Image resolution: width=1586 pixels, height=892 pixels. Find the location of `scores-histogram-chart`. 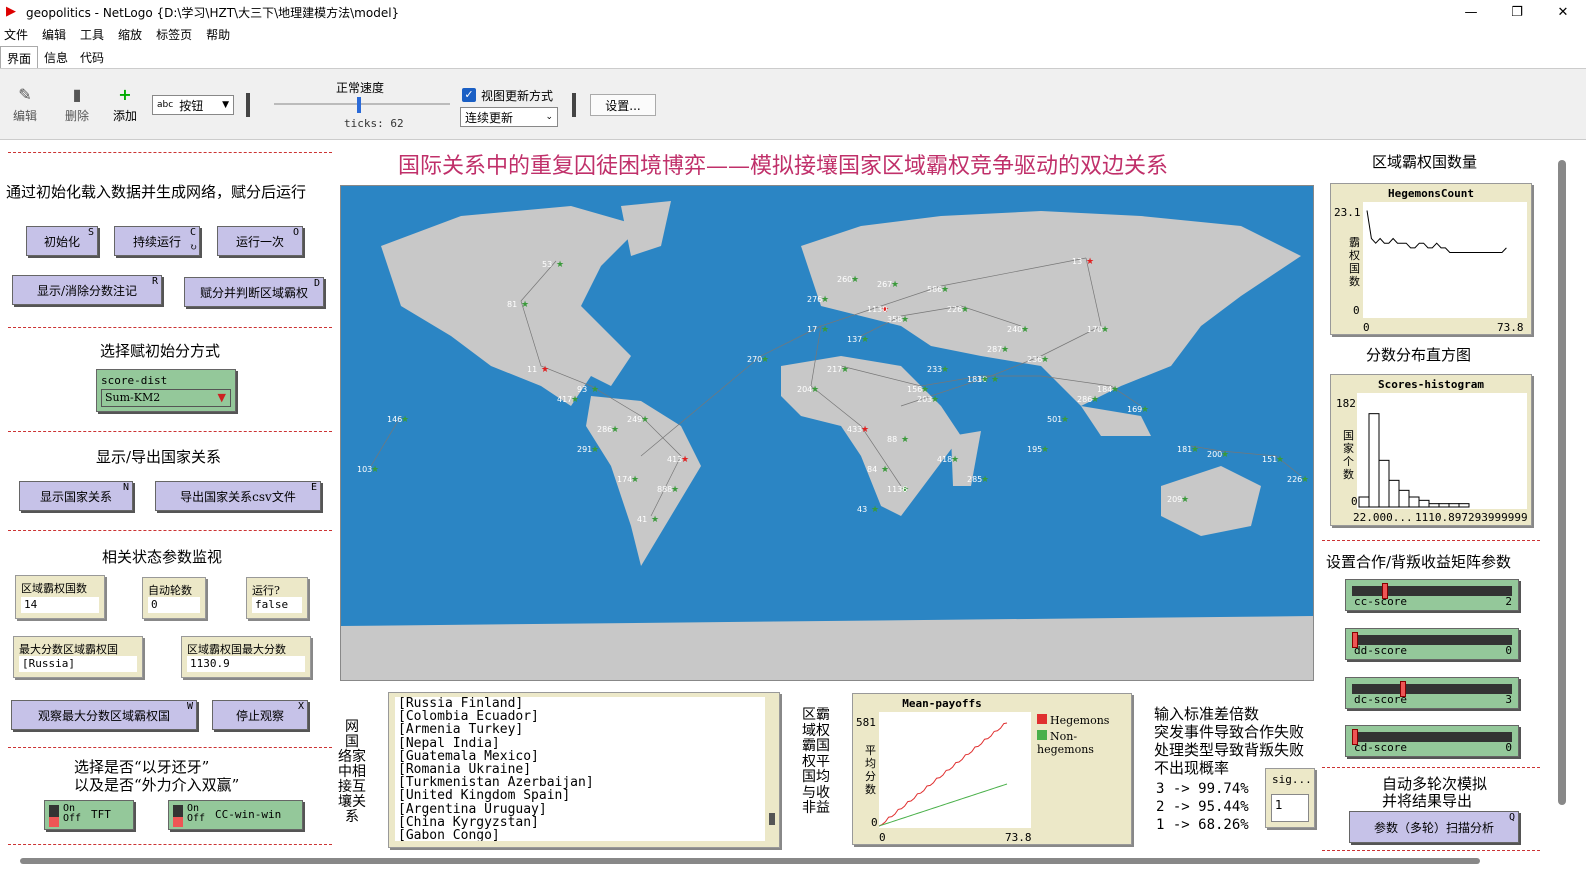

scores-histogram-chart is located at coordinates (1414, 460).